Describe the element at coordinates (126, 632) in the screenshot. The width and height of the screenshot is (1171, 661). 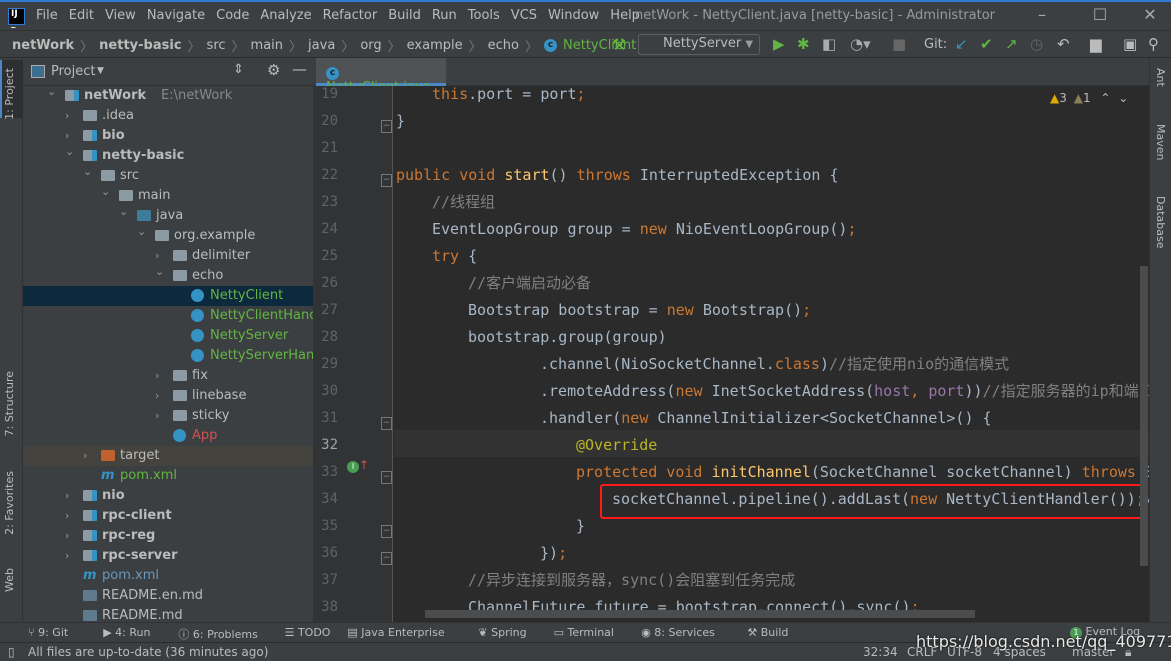
I see `tool-run-button: ▶ 4: Run` at that location.